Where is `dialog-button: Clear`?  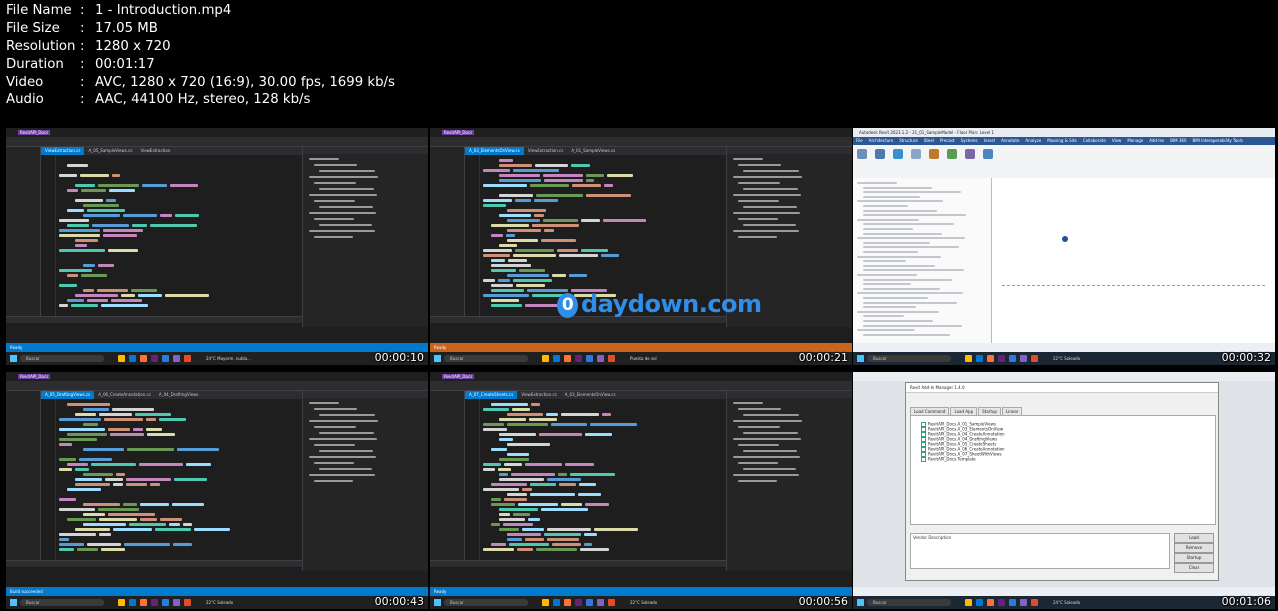
dialog-button: Clear is located at coordinates (1194, 568).